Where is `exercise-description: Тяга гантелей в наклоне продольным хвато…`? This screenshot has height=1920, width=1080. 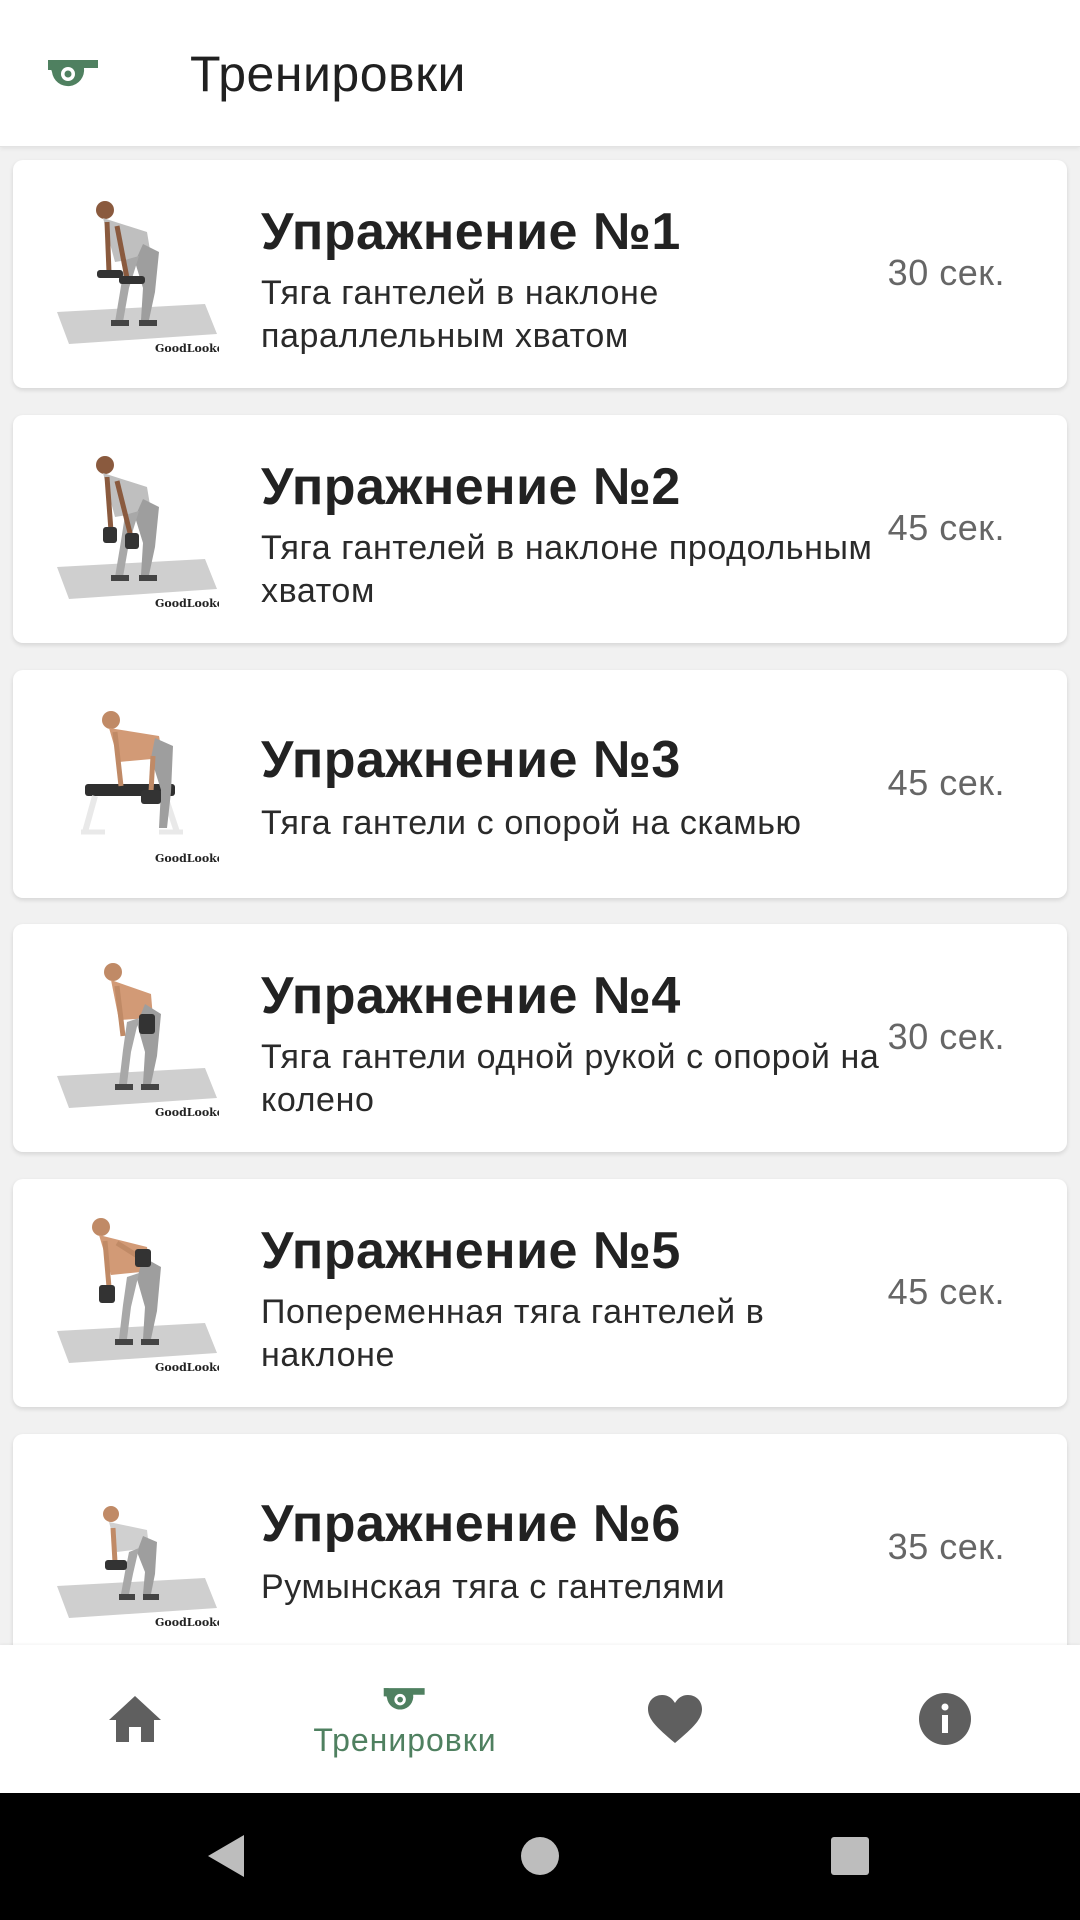 exercise-description: Тяга гантелей в наклоне продольным хвато… is located at coordinates (567, 569).